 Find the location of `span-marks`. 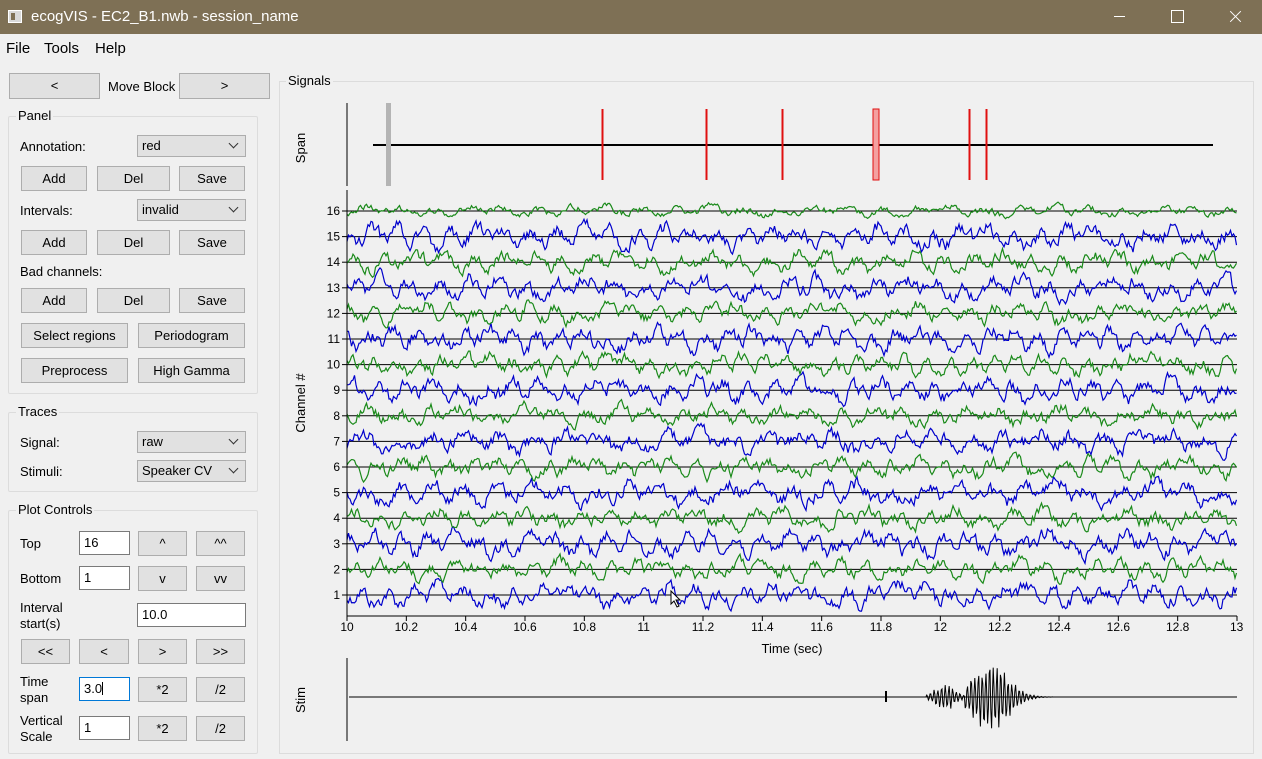

span-marks is located at coordinates (793, 144).